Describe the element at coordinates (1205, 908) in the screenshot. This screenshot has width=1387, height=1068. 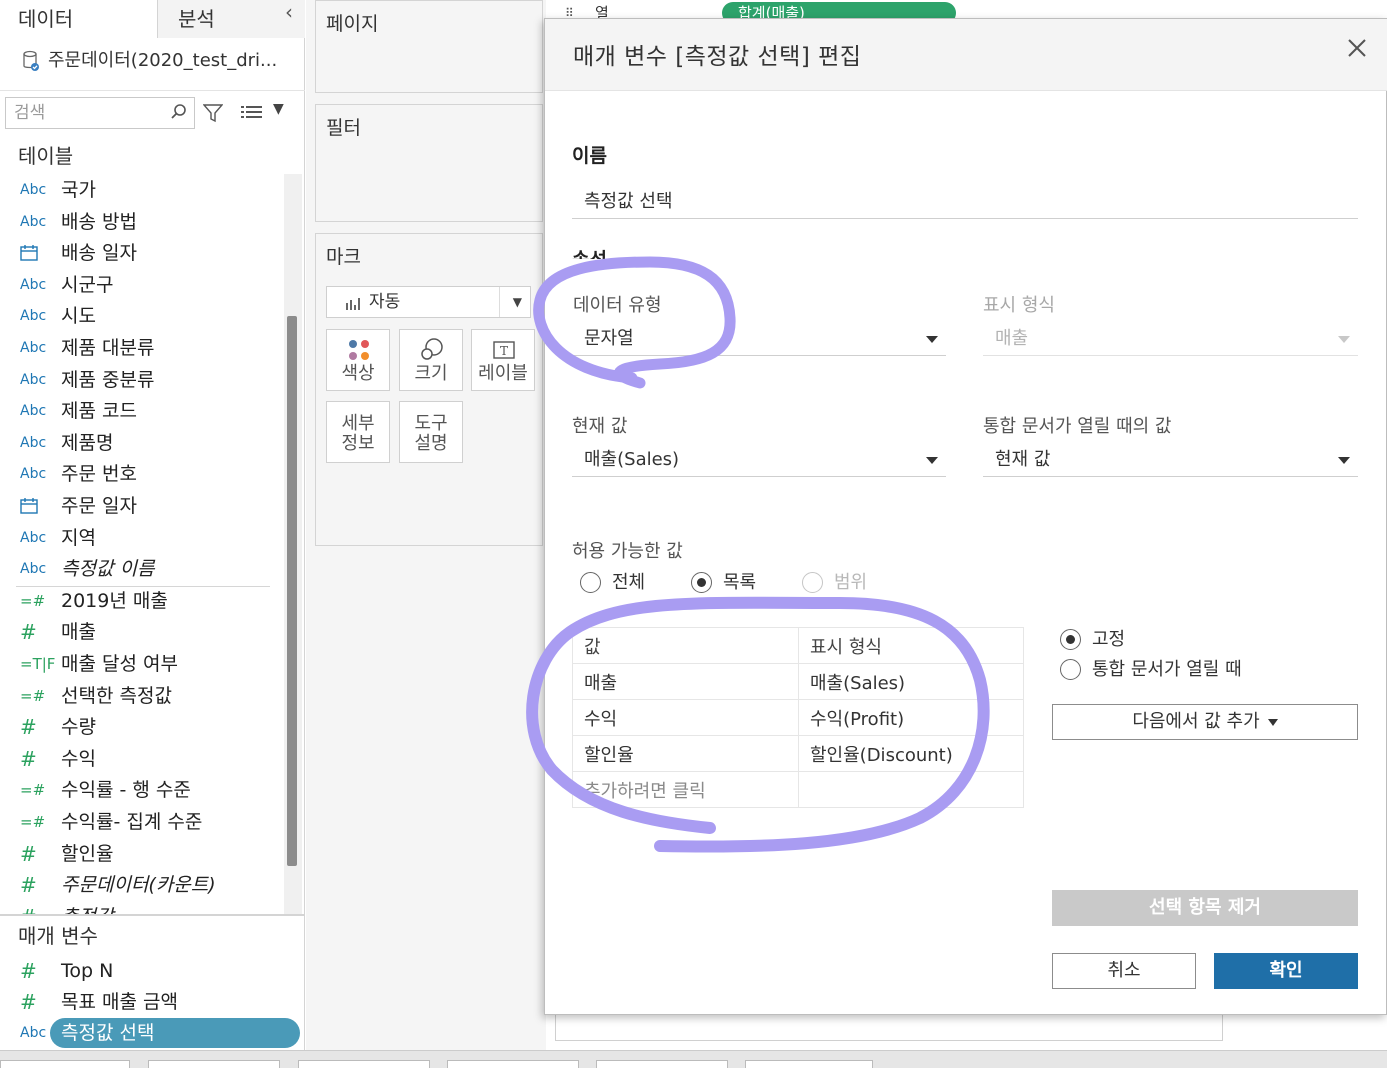
I see `remove-selected-button: 선택 항목 제거` at that location.